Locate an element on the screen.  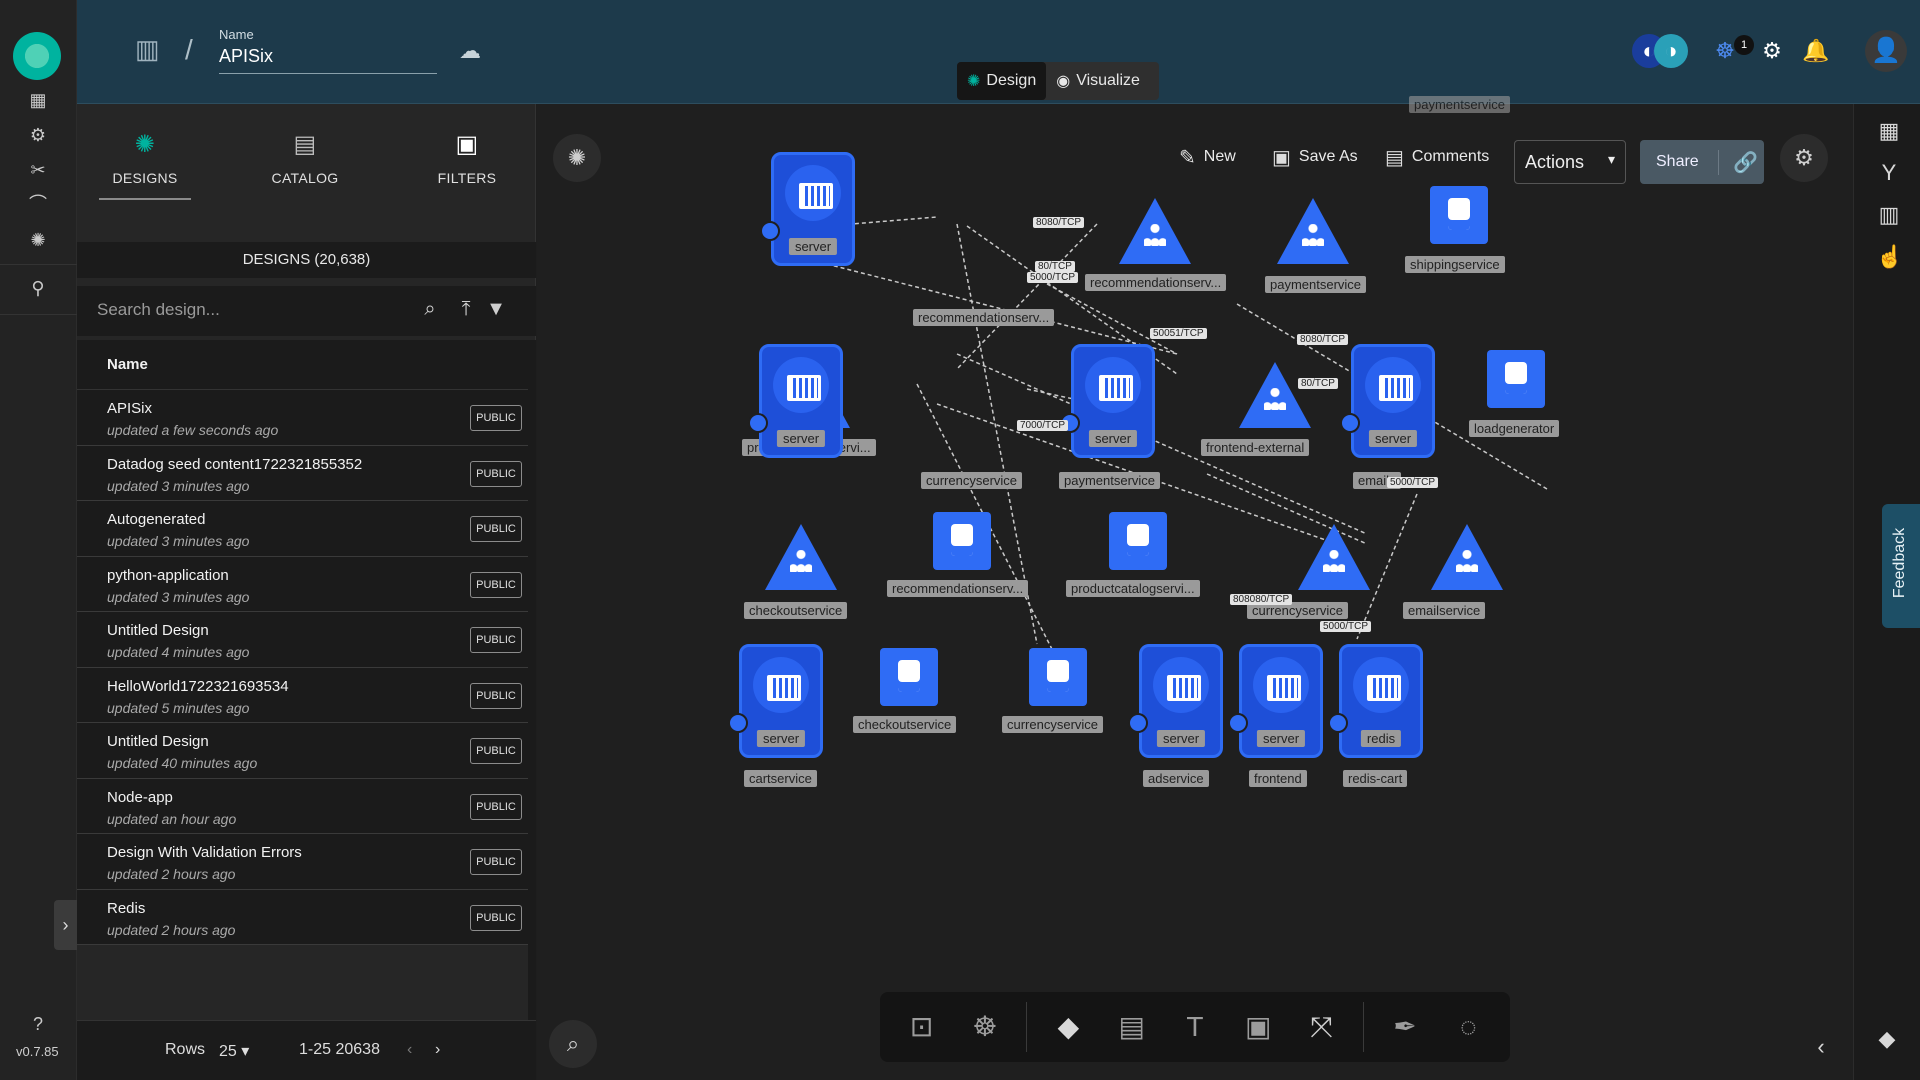
rows-per-page-select: 25 ▾ is located at coordinates (234, 1051).